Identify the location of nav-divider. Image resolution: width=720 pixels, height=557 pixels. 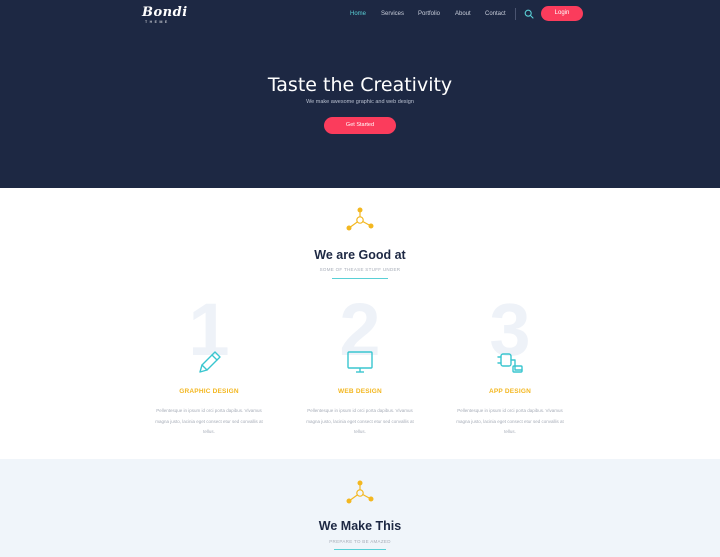
(515, 14).